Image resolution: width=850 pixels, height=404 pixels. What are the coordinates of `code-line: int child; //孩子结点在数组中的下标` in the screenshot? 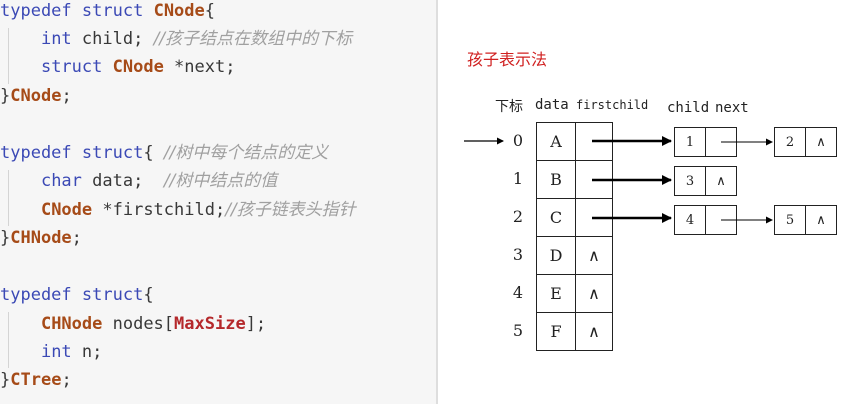 It's located at (218, 39).